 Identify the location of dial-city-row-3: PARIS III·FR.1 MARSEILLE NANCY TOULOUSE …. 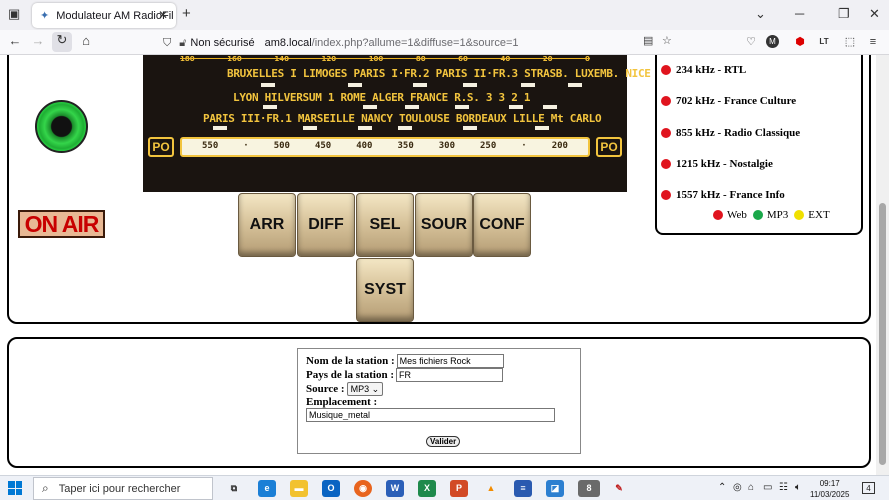
(402, 118).